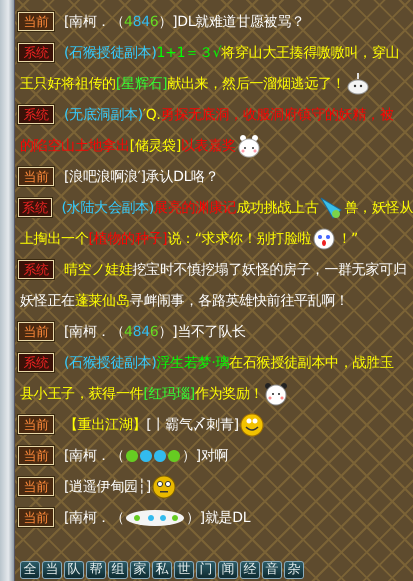 The height and width of the screenshot is (581, 413). What do you see at coordinates (96, 570) in the screenshot?
I see `channel-tab: 帮` at bounding box center [96, 570].